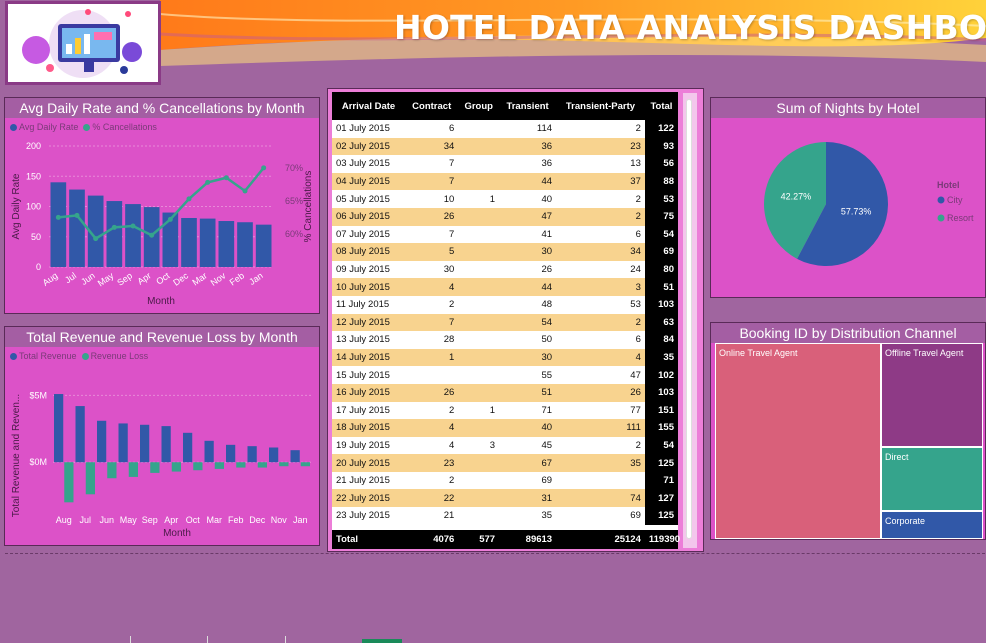  What do you see at coordinates (661, 106) in the screenshot?
I see `column-header: Total` at bounding box center [661, 106].